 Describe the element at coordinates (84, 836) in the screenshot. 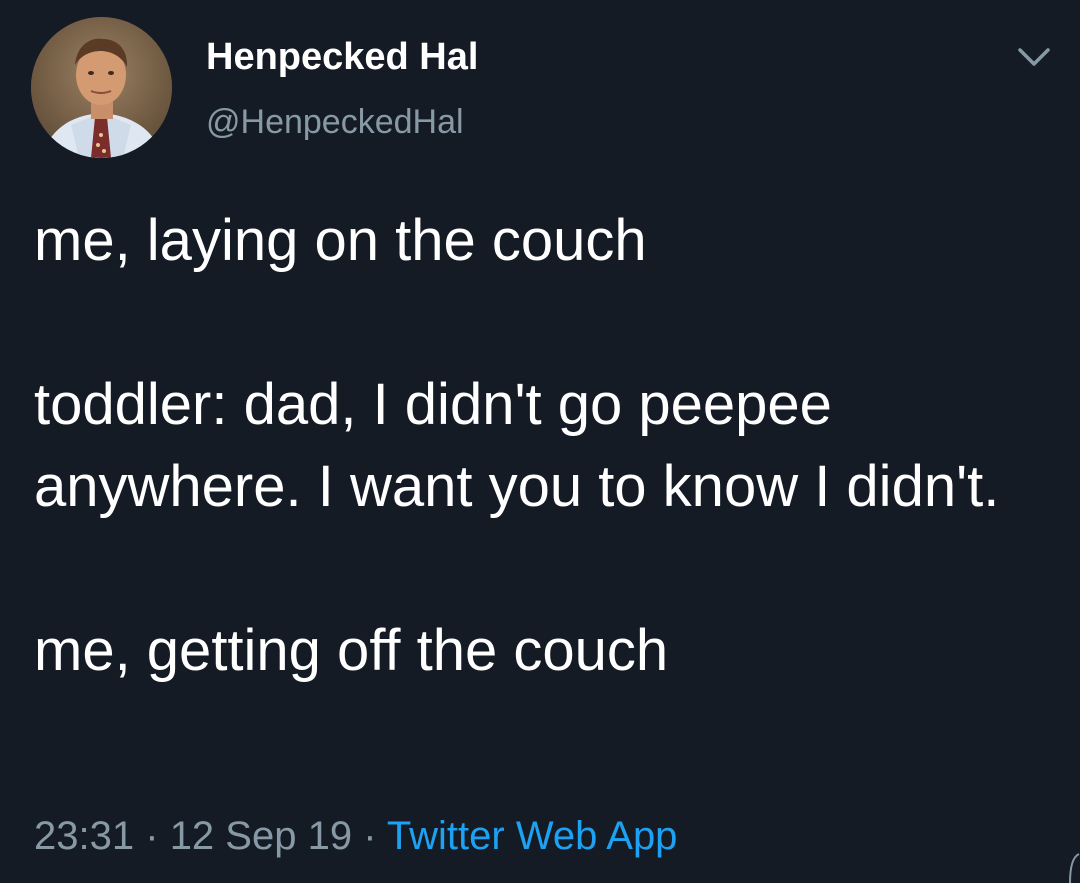

I see `tweet-time: 23:31` at that location.